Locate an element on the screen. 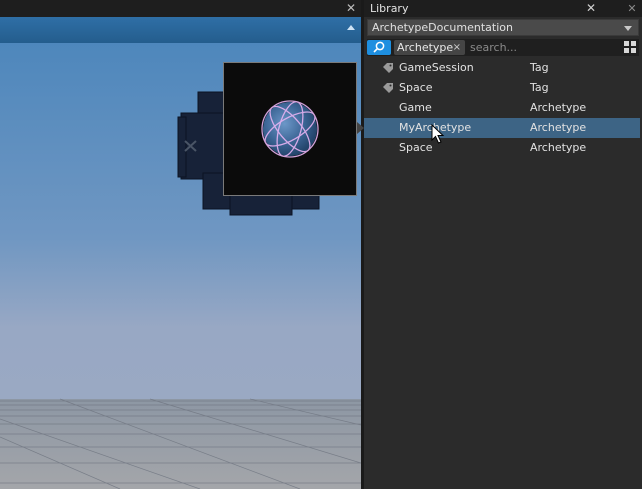 The width and height of the screenshot is (642, 489). magnifier-icon is located at coordinates (379, 47).